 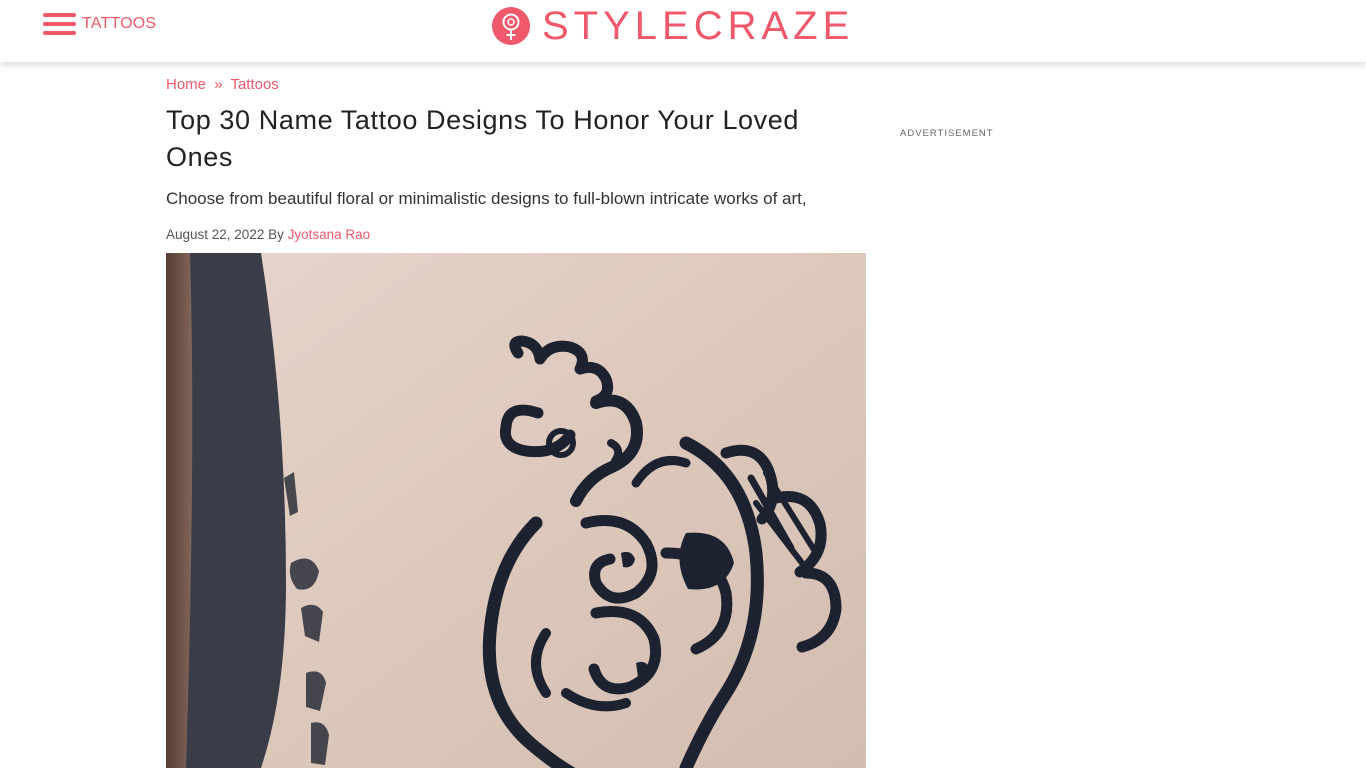 What do you see at coordinates (329, 234) in the screenshot?
I see `author-link: Jyotsana Rao` at bounding box center [329, 234].